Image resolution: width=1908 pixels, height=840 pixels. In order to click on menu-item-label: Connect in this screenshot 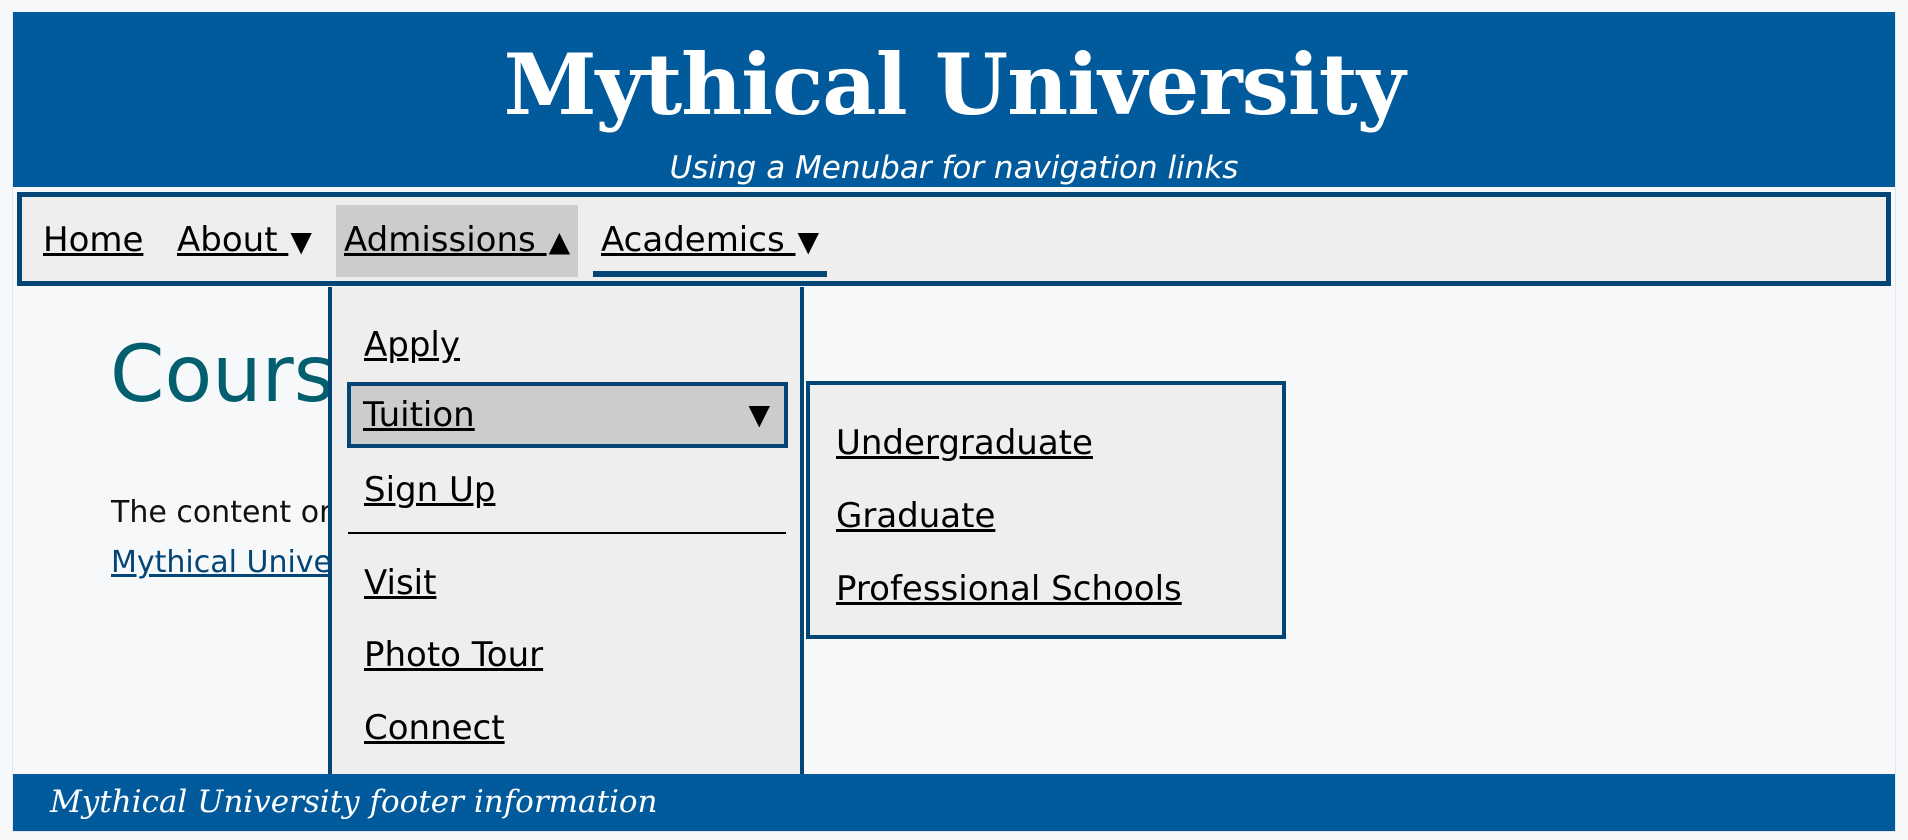, I will do `click(434, 728)`.